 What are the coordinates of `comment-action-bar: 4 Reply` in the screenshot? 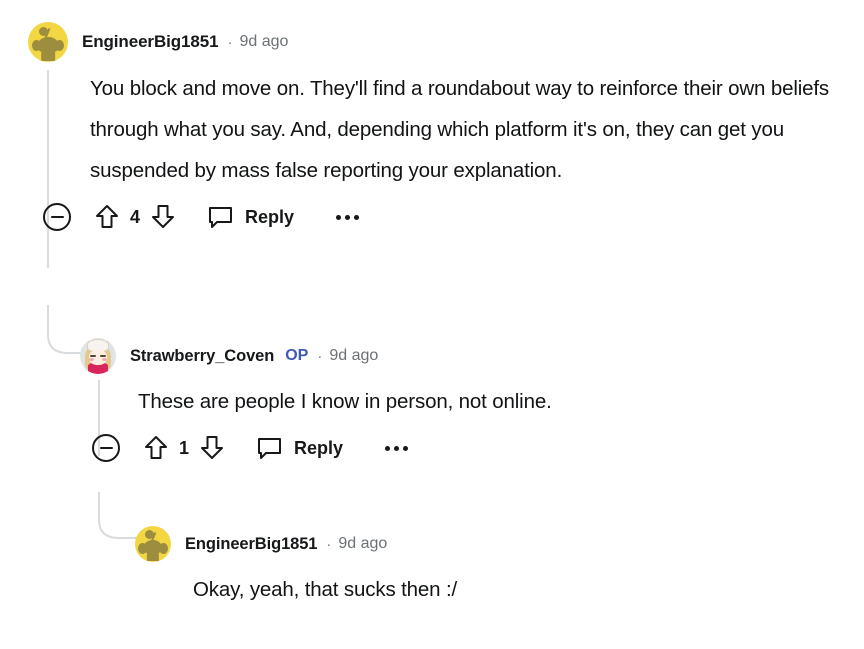 It's located at (445, 217).